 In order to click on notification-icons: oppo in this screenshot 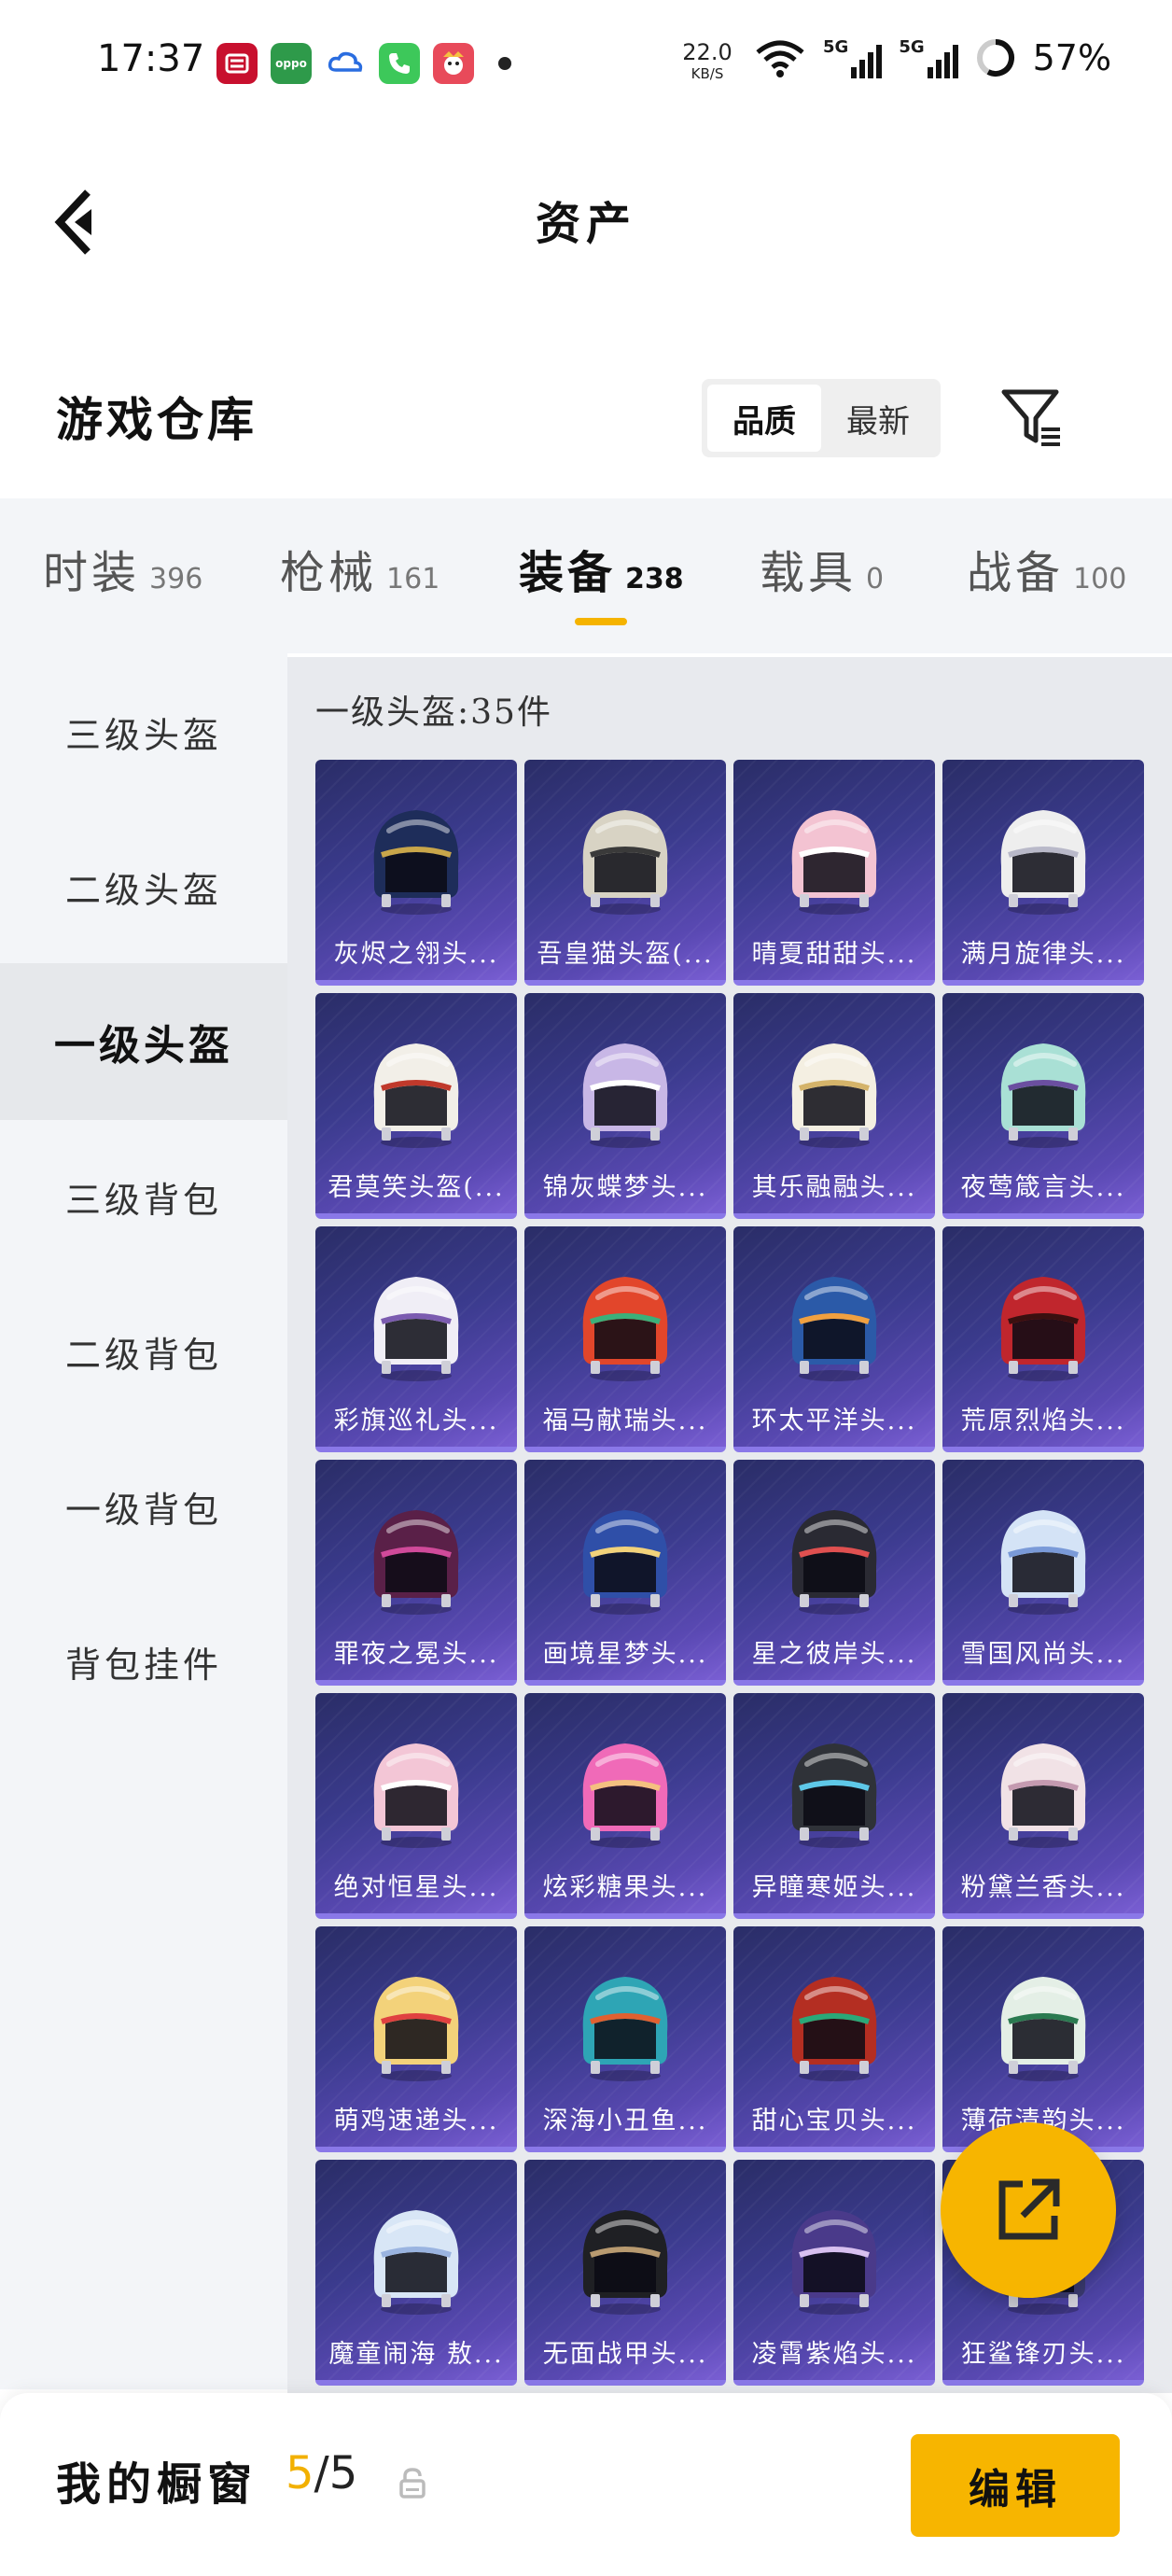, I will do `click(363, 63)`.